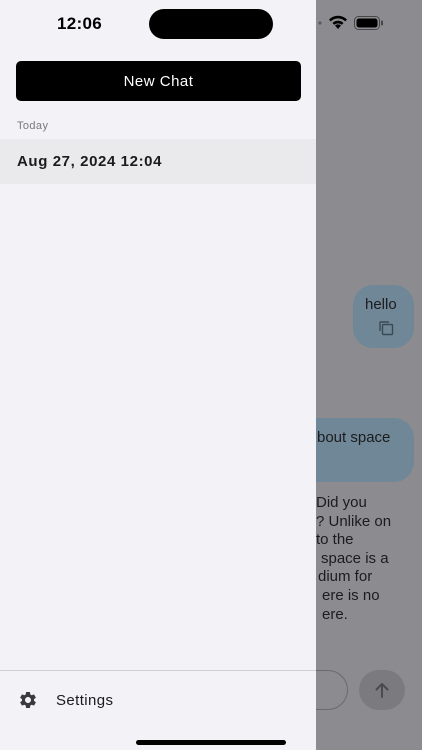 This screenshot has height=750, width=422. What do you see at coordinates (158, 700) in the screenshot?
I see `settings-button: Settings` at bounding box center [158, 700].